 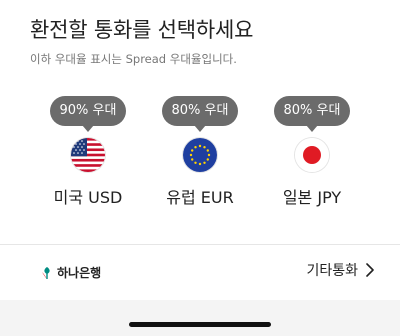 I want to click on us-flag-icon, so click(x=88, y=155).